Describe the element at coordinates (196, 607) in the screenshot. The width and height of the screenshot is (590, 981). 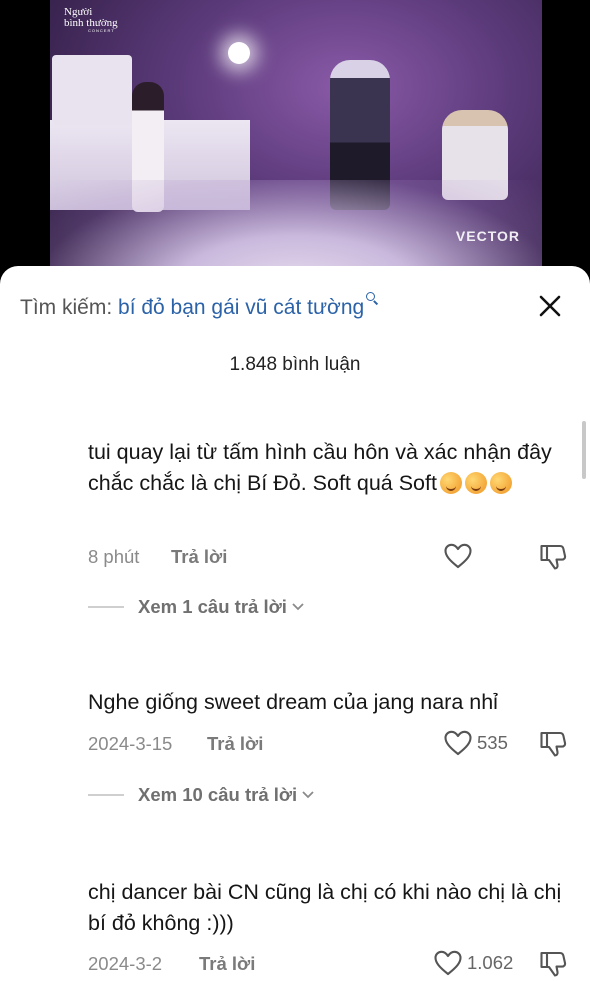
I see `view-replies-button: Xem 1 câu trả lời` at that location.